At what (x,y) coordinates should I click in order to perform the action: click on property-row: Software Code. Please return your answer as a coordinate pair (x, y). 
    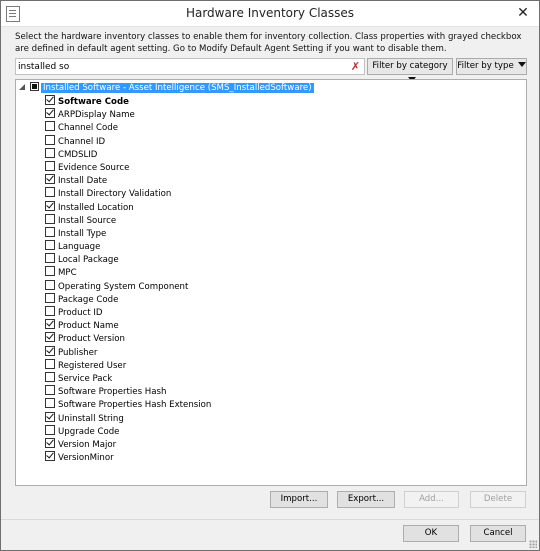
    Looking at the image, I should click on (275, 101).